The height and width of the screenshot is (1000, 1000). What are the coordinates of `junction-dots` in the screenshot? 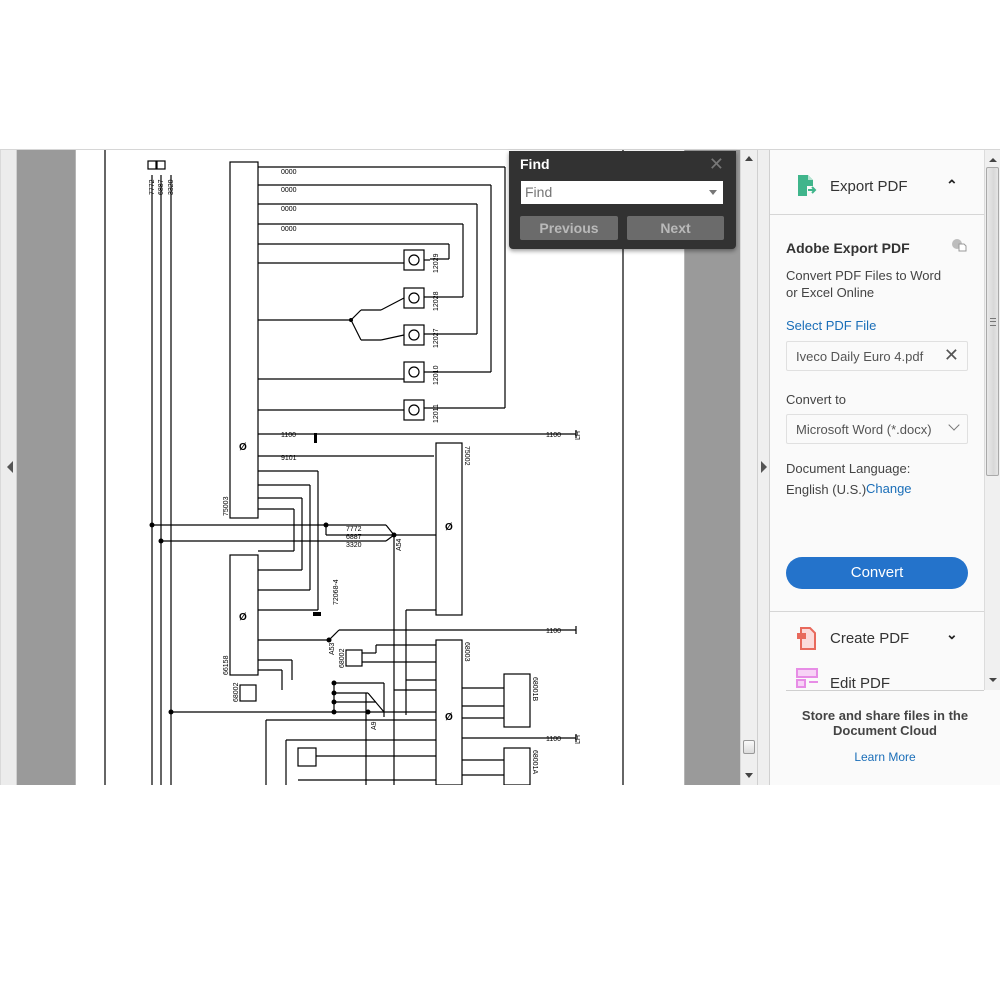 It's located at (273, 516).